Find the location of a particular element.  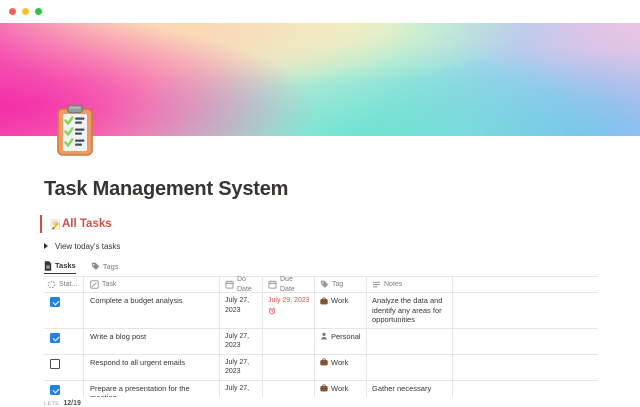

alarm-clock-icon is located at coordinates (272, 310).